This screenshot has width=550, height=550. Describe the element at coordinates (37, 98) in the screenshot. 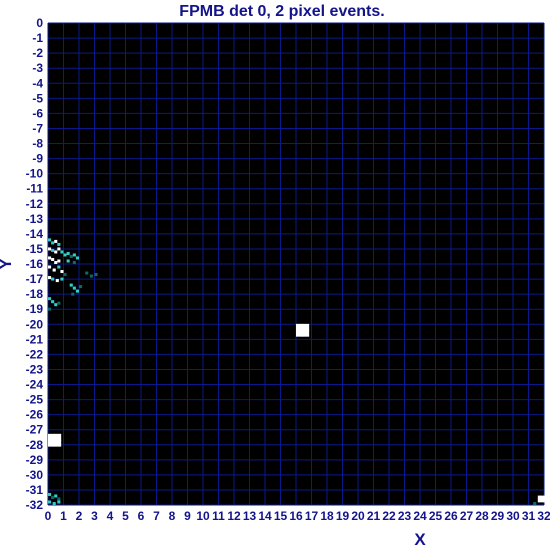

I see `y-tick-label: -5` at that location.